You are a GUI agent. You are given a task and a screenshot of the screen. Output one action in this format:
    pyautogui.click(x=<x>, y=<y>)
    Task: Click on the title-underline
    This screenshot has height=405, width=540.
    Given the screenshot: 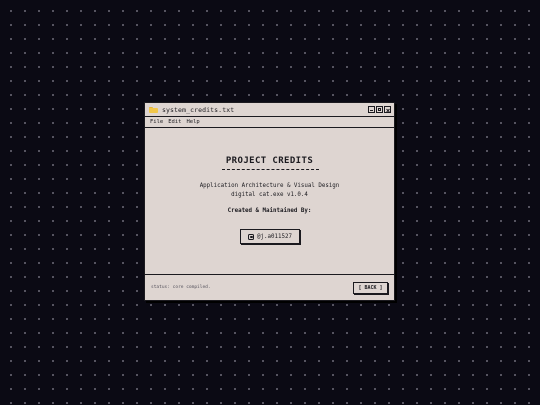 What is the action you would take?
    pyautogui.click(x=270, y=169)
    